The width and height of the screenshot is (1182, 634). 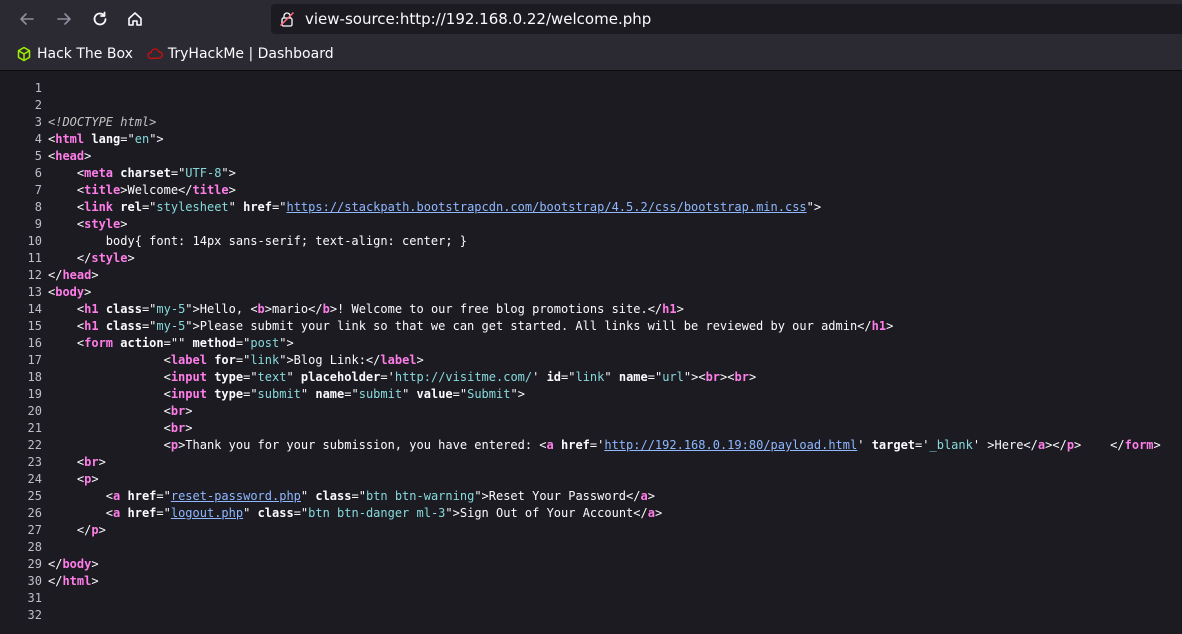 What do you see at coordinates (591, 598) in the screenshot?
I see `source-line: 31` at bounding box center [591, 598].